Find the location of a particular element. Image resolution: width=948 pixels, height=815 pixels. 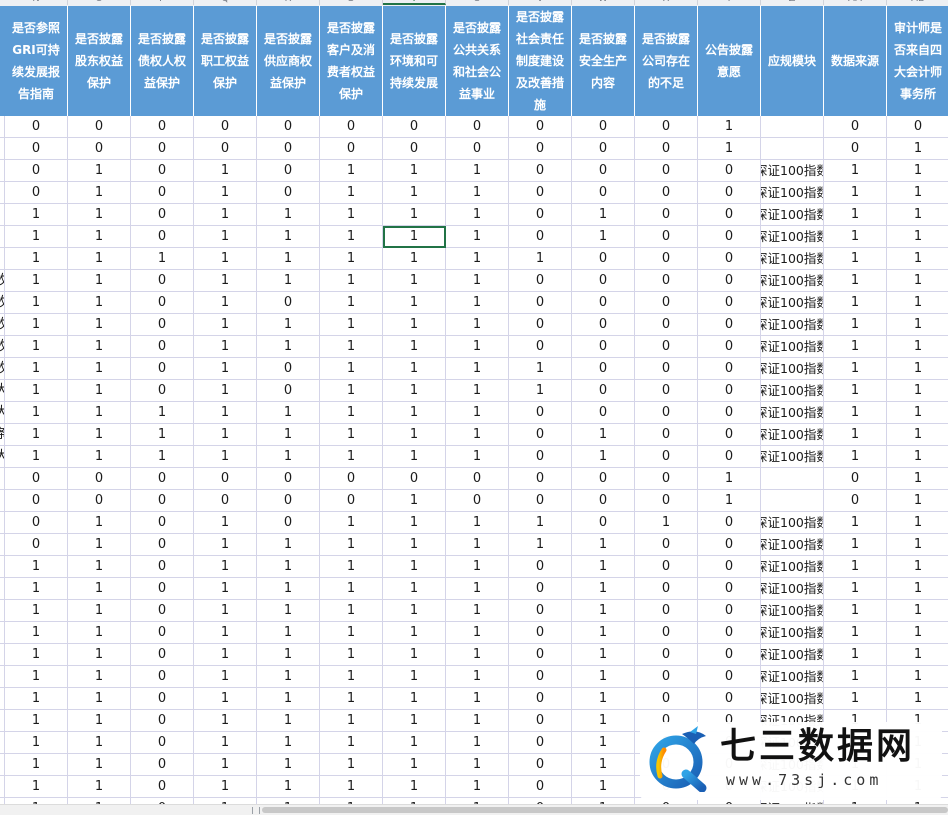

table-row: 110111110100深证100指数+11 is located at coordinates (474, 237).